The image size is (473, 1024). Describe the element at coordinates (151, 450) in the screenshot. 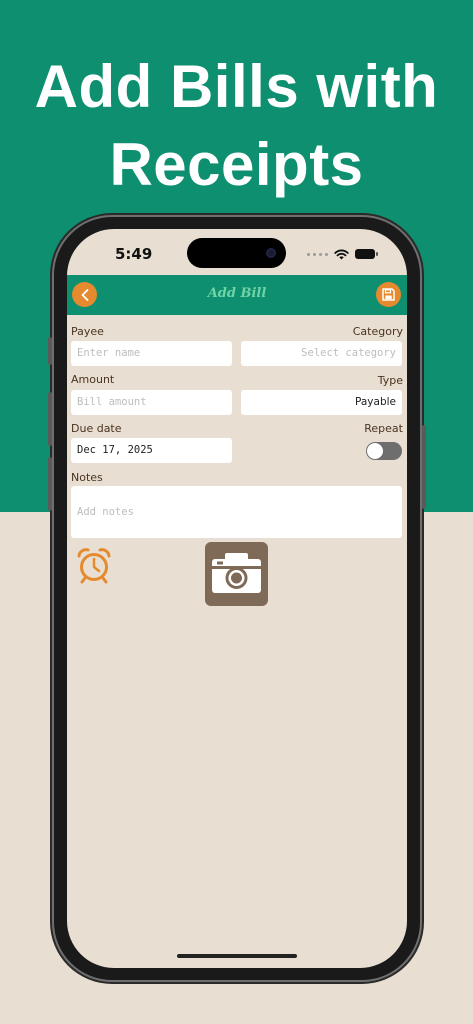

I see `due-date-picker: Dec 17, 2025` at that location.